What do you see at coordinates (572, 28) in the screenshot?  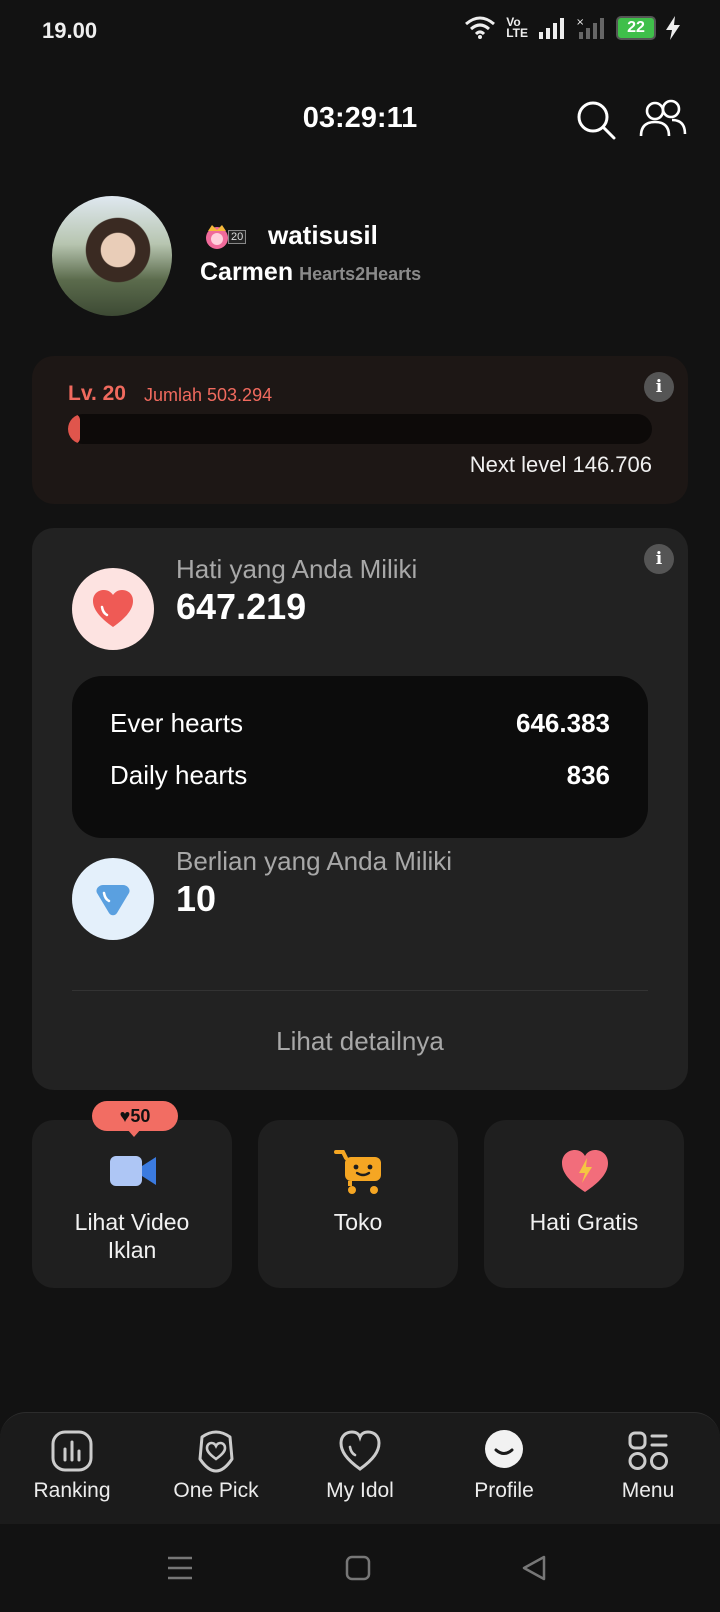 I see `status-icons: Vo LTE × 22` at bounding box center [572, 28].